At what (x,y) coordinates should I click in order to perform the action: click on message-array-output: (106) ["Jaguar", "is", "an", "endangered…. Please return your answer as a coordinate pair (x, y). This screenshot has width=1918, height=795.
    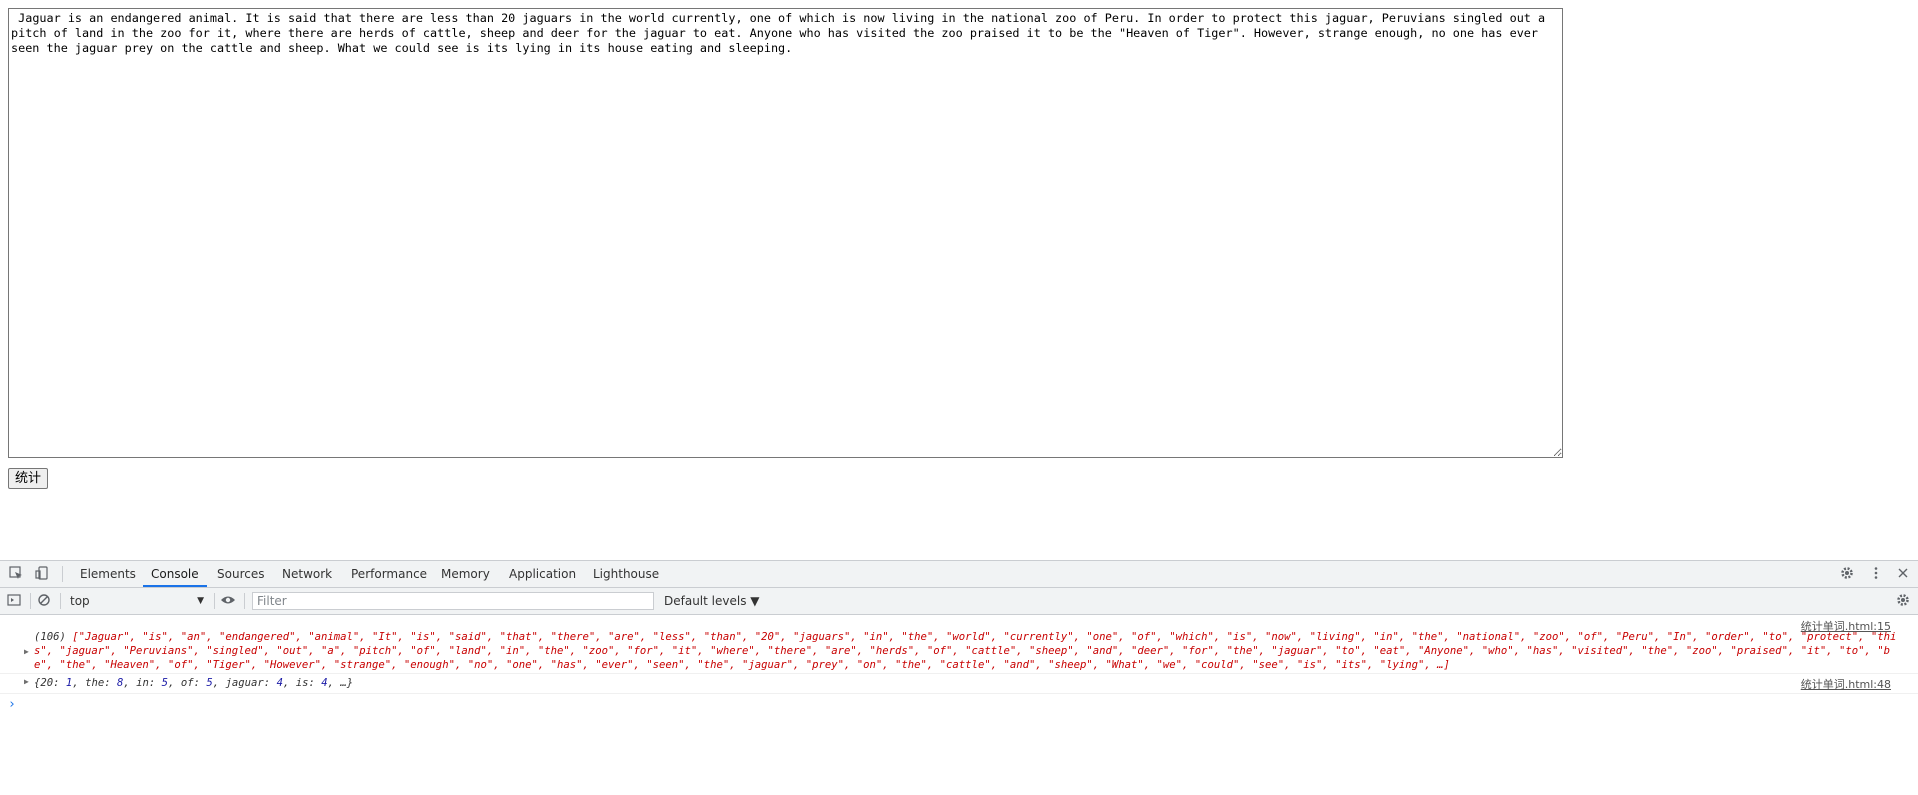
    Looking at the image, I should click on (966, 651).